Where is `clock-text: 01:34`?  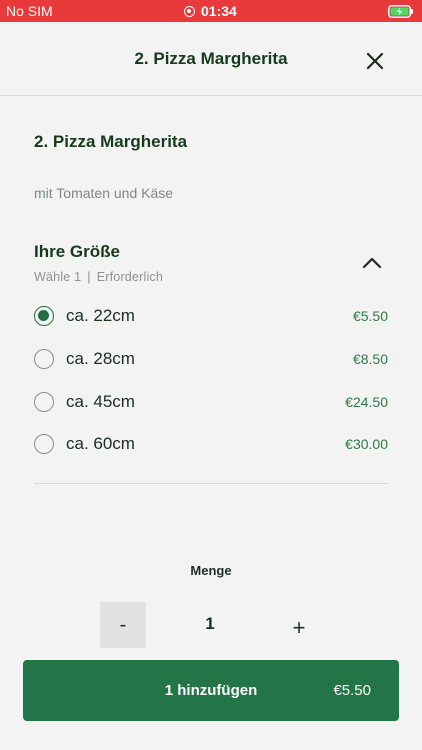
clock-text: 01:34 is located at coordinates (219, 11).